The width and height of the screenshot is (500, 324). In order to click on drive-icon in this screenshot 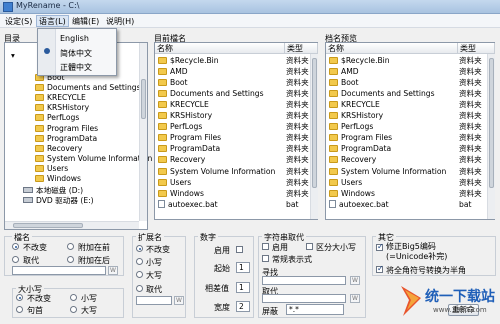, I will do `click(28, 200)`.